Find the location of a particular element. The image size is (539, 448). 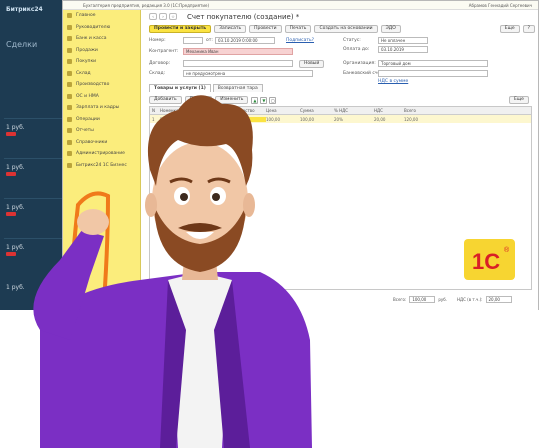

pupil-left is located at coordinates (184, 197).